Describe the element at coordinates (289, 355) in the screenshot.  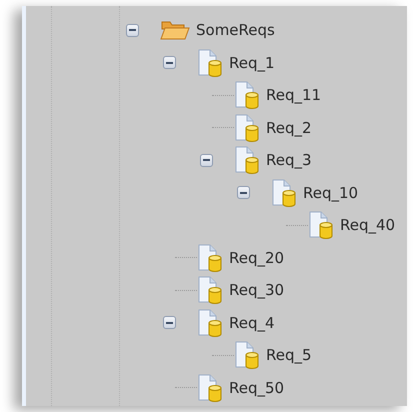
I see `tree-item-label: Req_5` at that location.